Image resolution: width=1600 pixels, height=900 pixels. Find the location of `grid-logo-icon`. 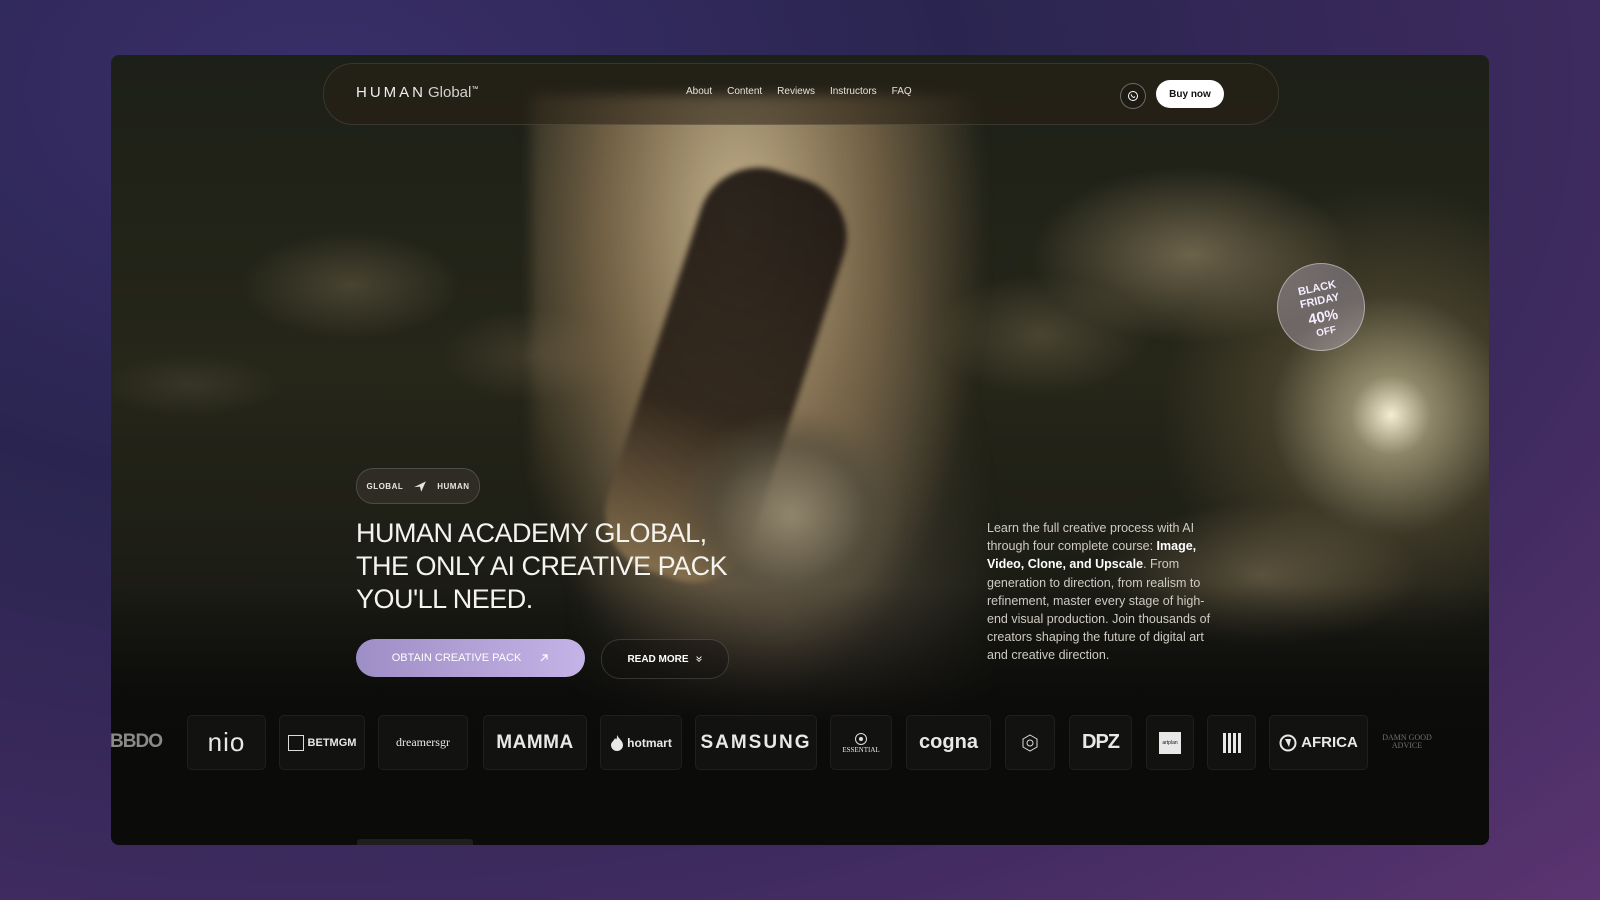

grid-logo-icon is located at coordinates (1231, 742).